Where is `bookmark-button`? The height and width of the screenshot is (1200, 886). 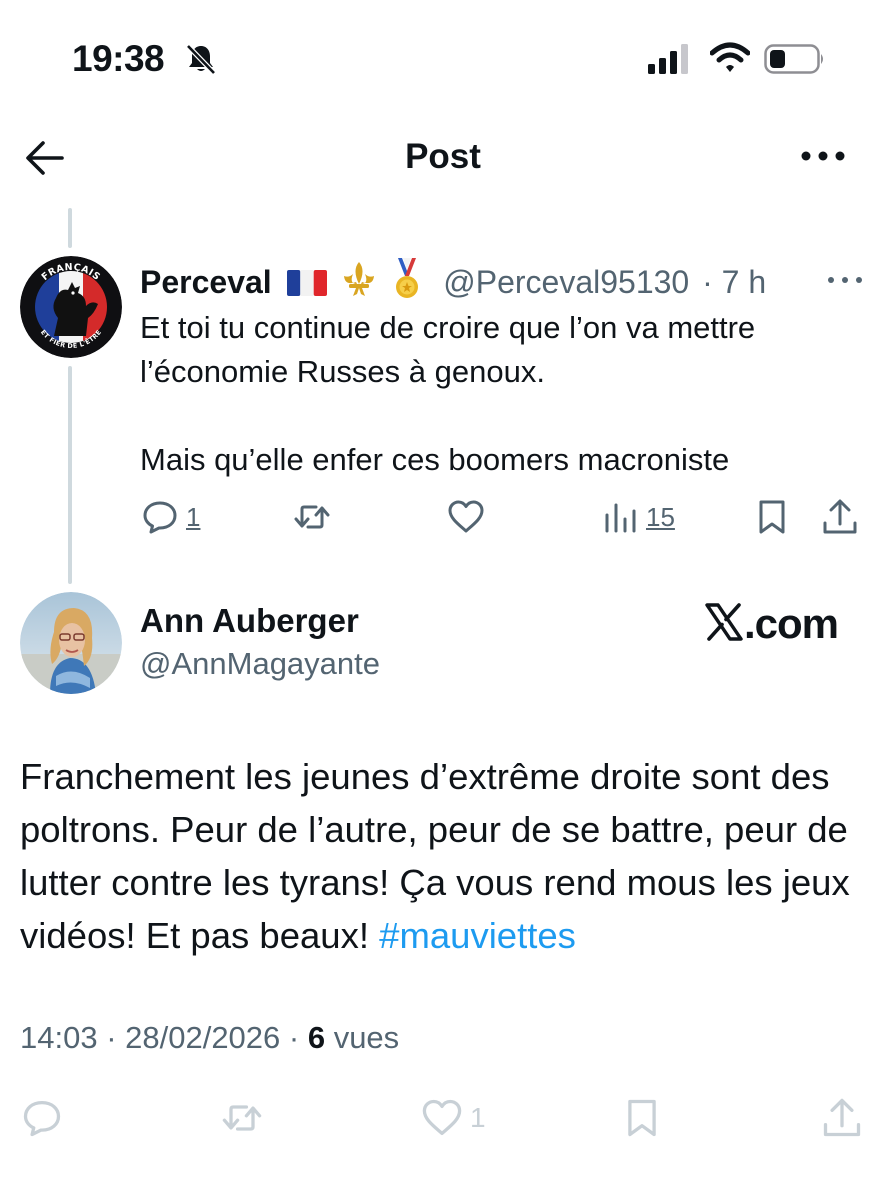 bookmark-button is located at coordinates (772, 517).